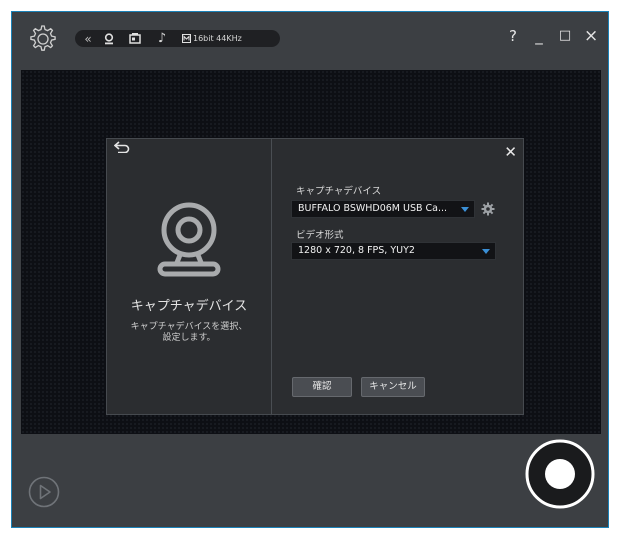  What do you see at coordinates (513, 36) in the screenshot?
I see `help-button: ?` at bounding box center [513, 36].